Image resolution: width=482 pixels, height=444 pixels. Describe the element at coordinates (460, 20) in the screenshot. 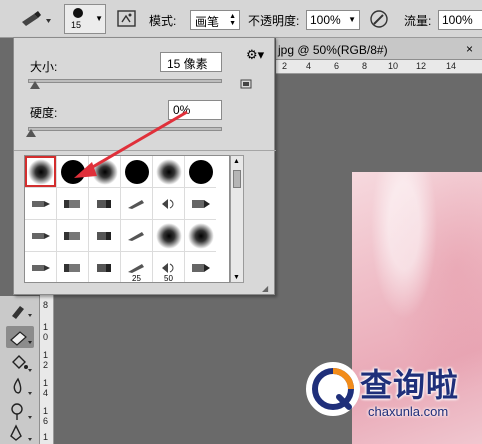

I see `flow-field: 100%` at that location.